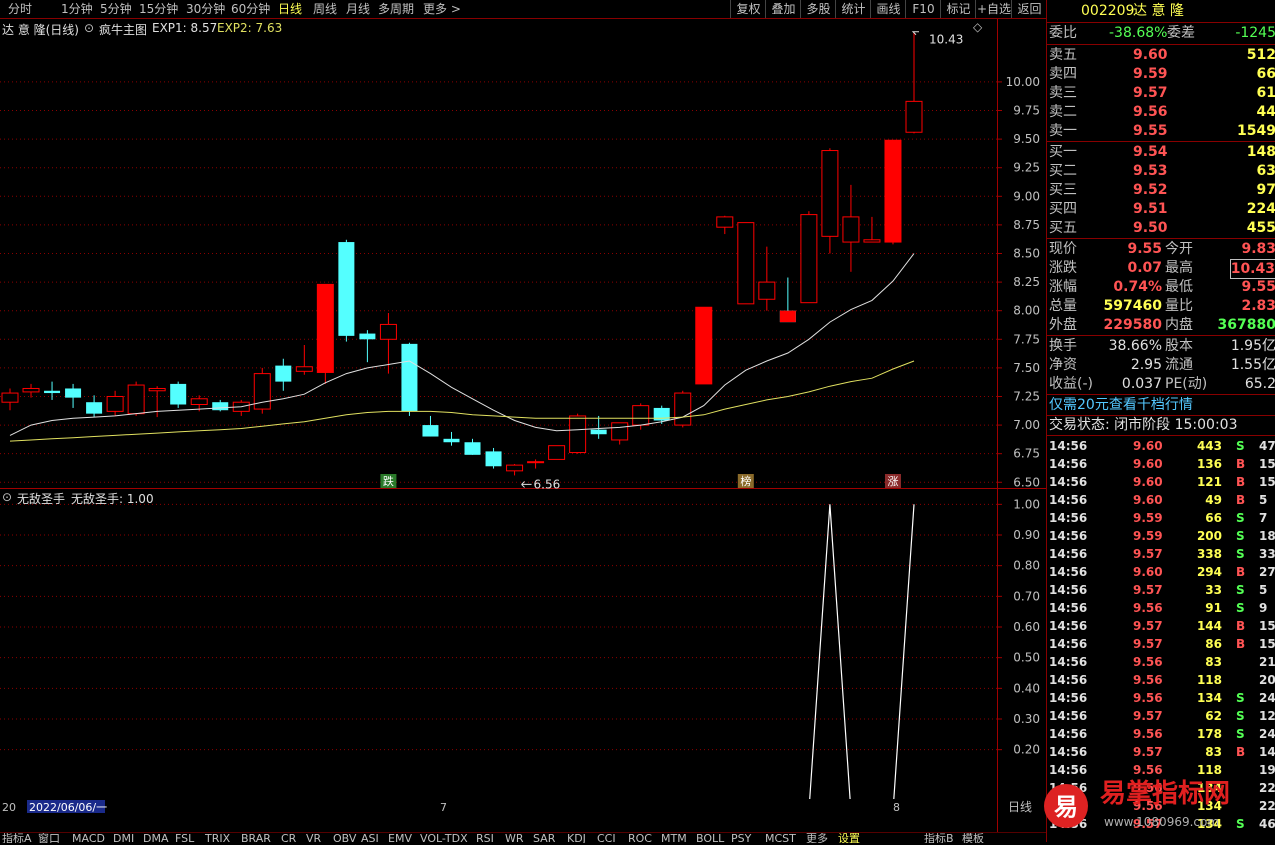  Describe the element at coordinates (1260, 228) in the screenshot. I see `bid-volume: 455` at that location.